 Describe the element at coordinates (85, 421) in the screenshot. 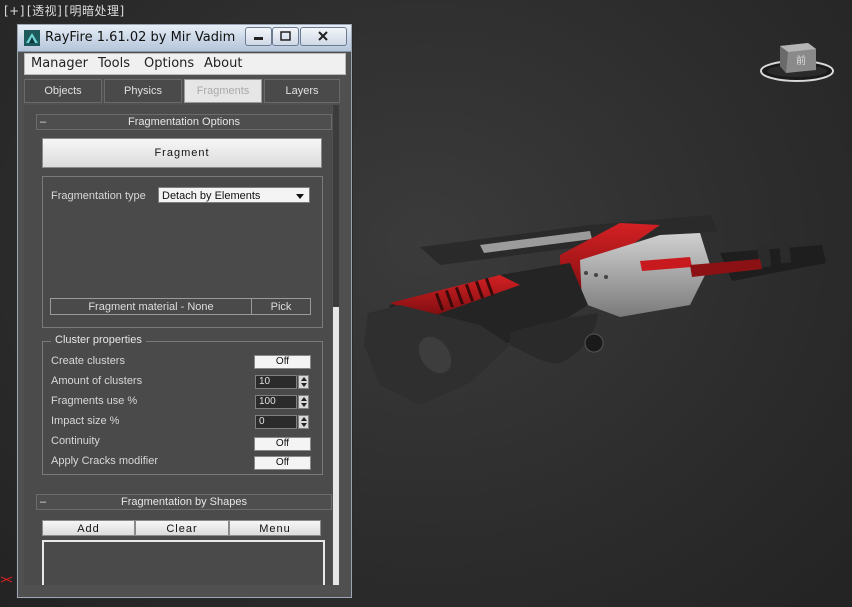

I see `impact-size-label: Impact size %` at that location.